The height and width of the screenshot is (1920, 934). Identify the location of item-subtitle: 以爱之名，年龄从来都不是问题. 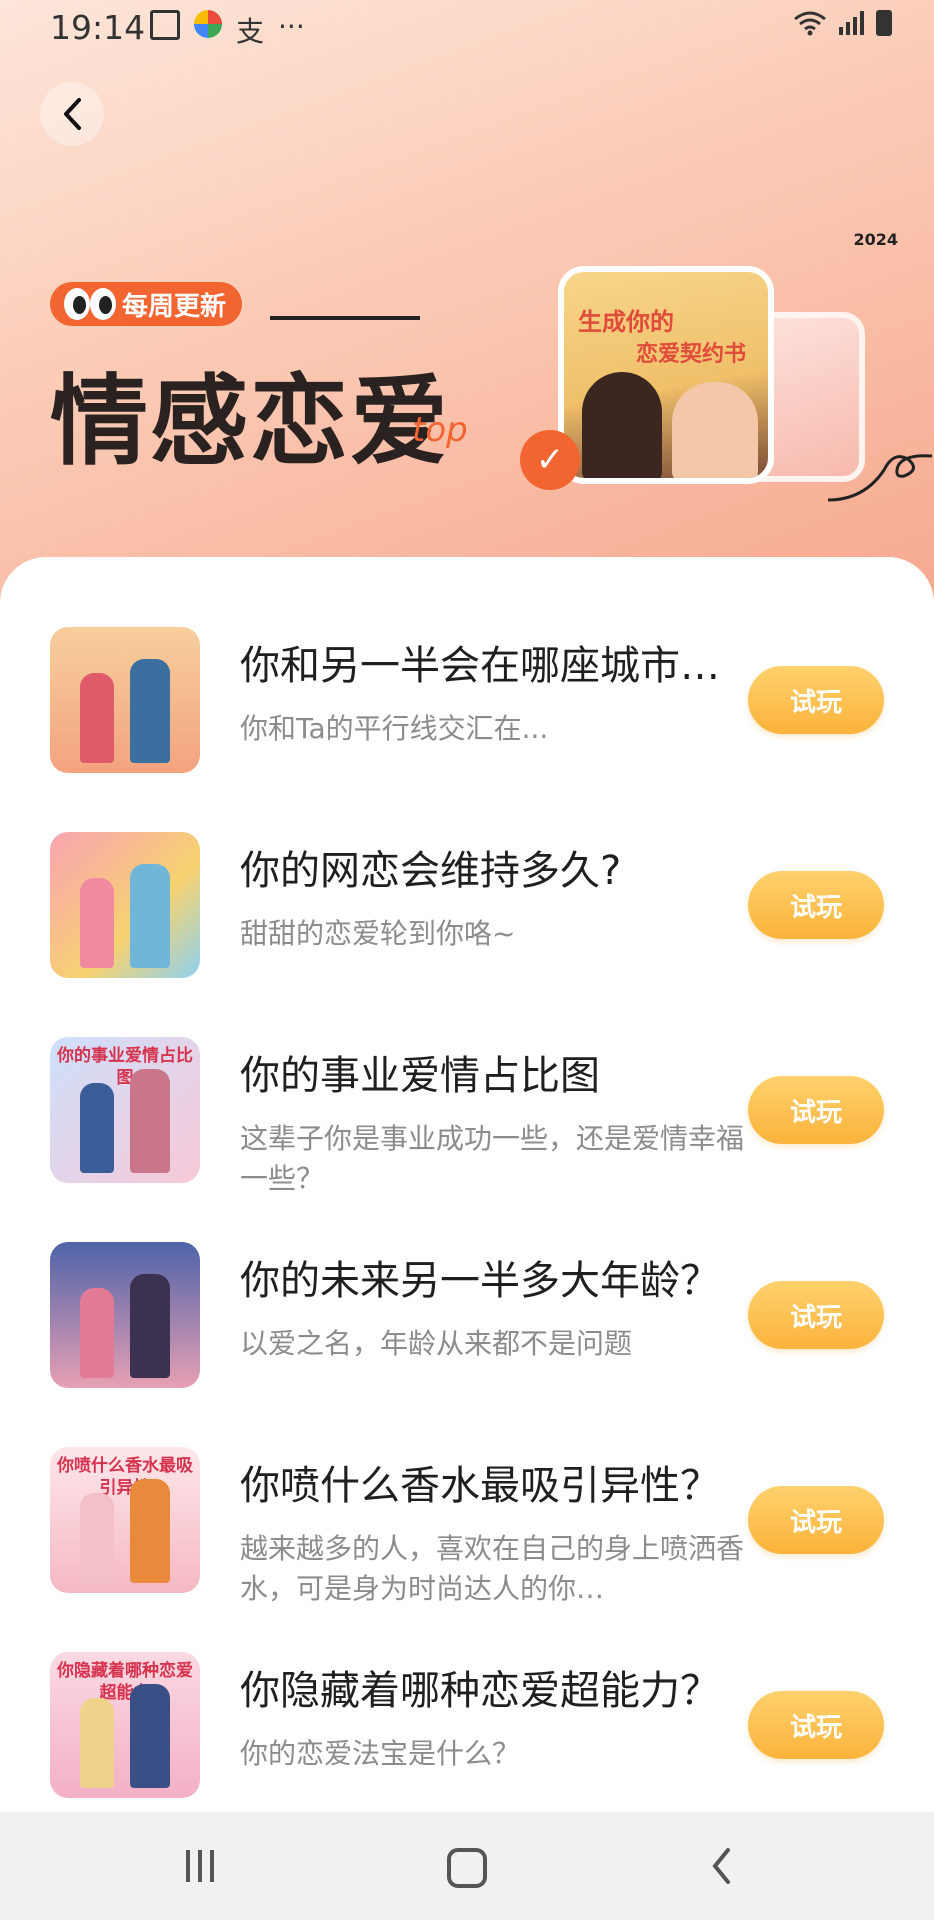
(436, 1343).